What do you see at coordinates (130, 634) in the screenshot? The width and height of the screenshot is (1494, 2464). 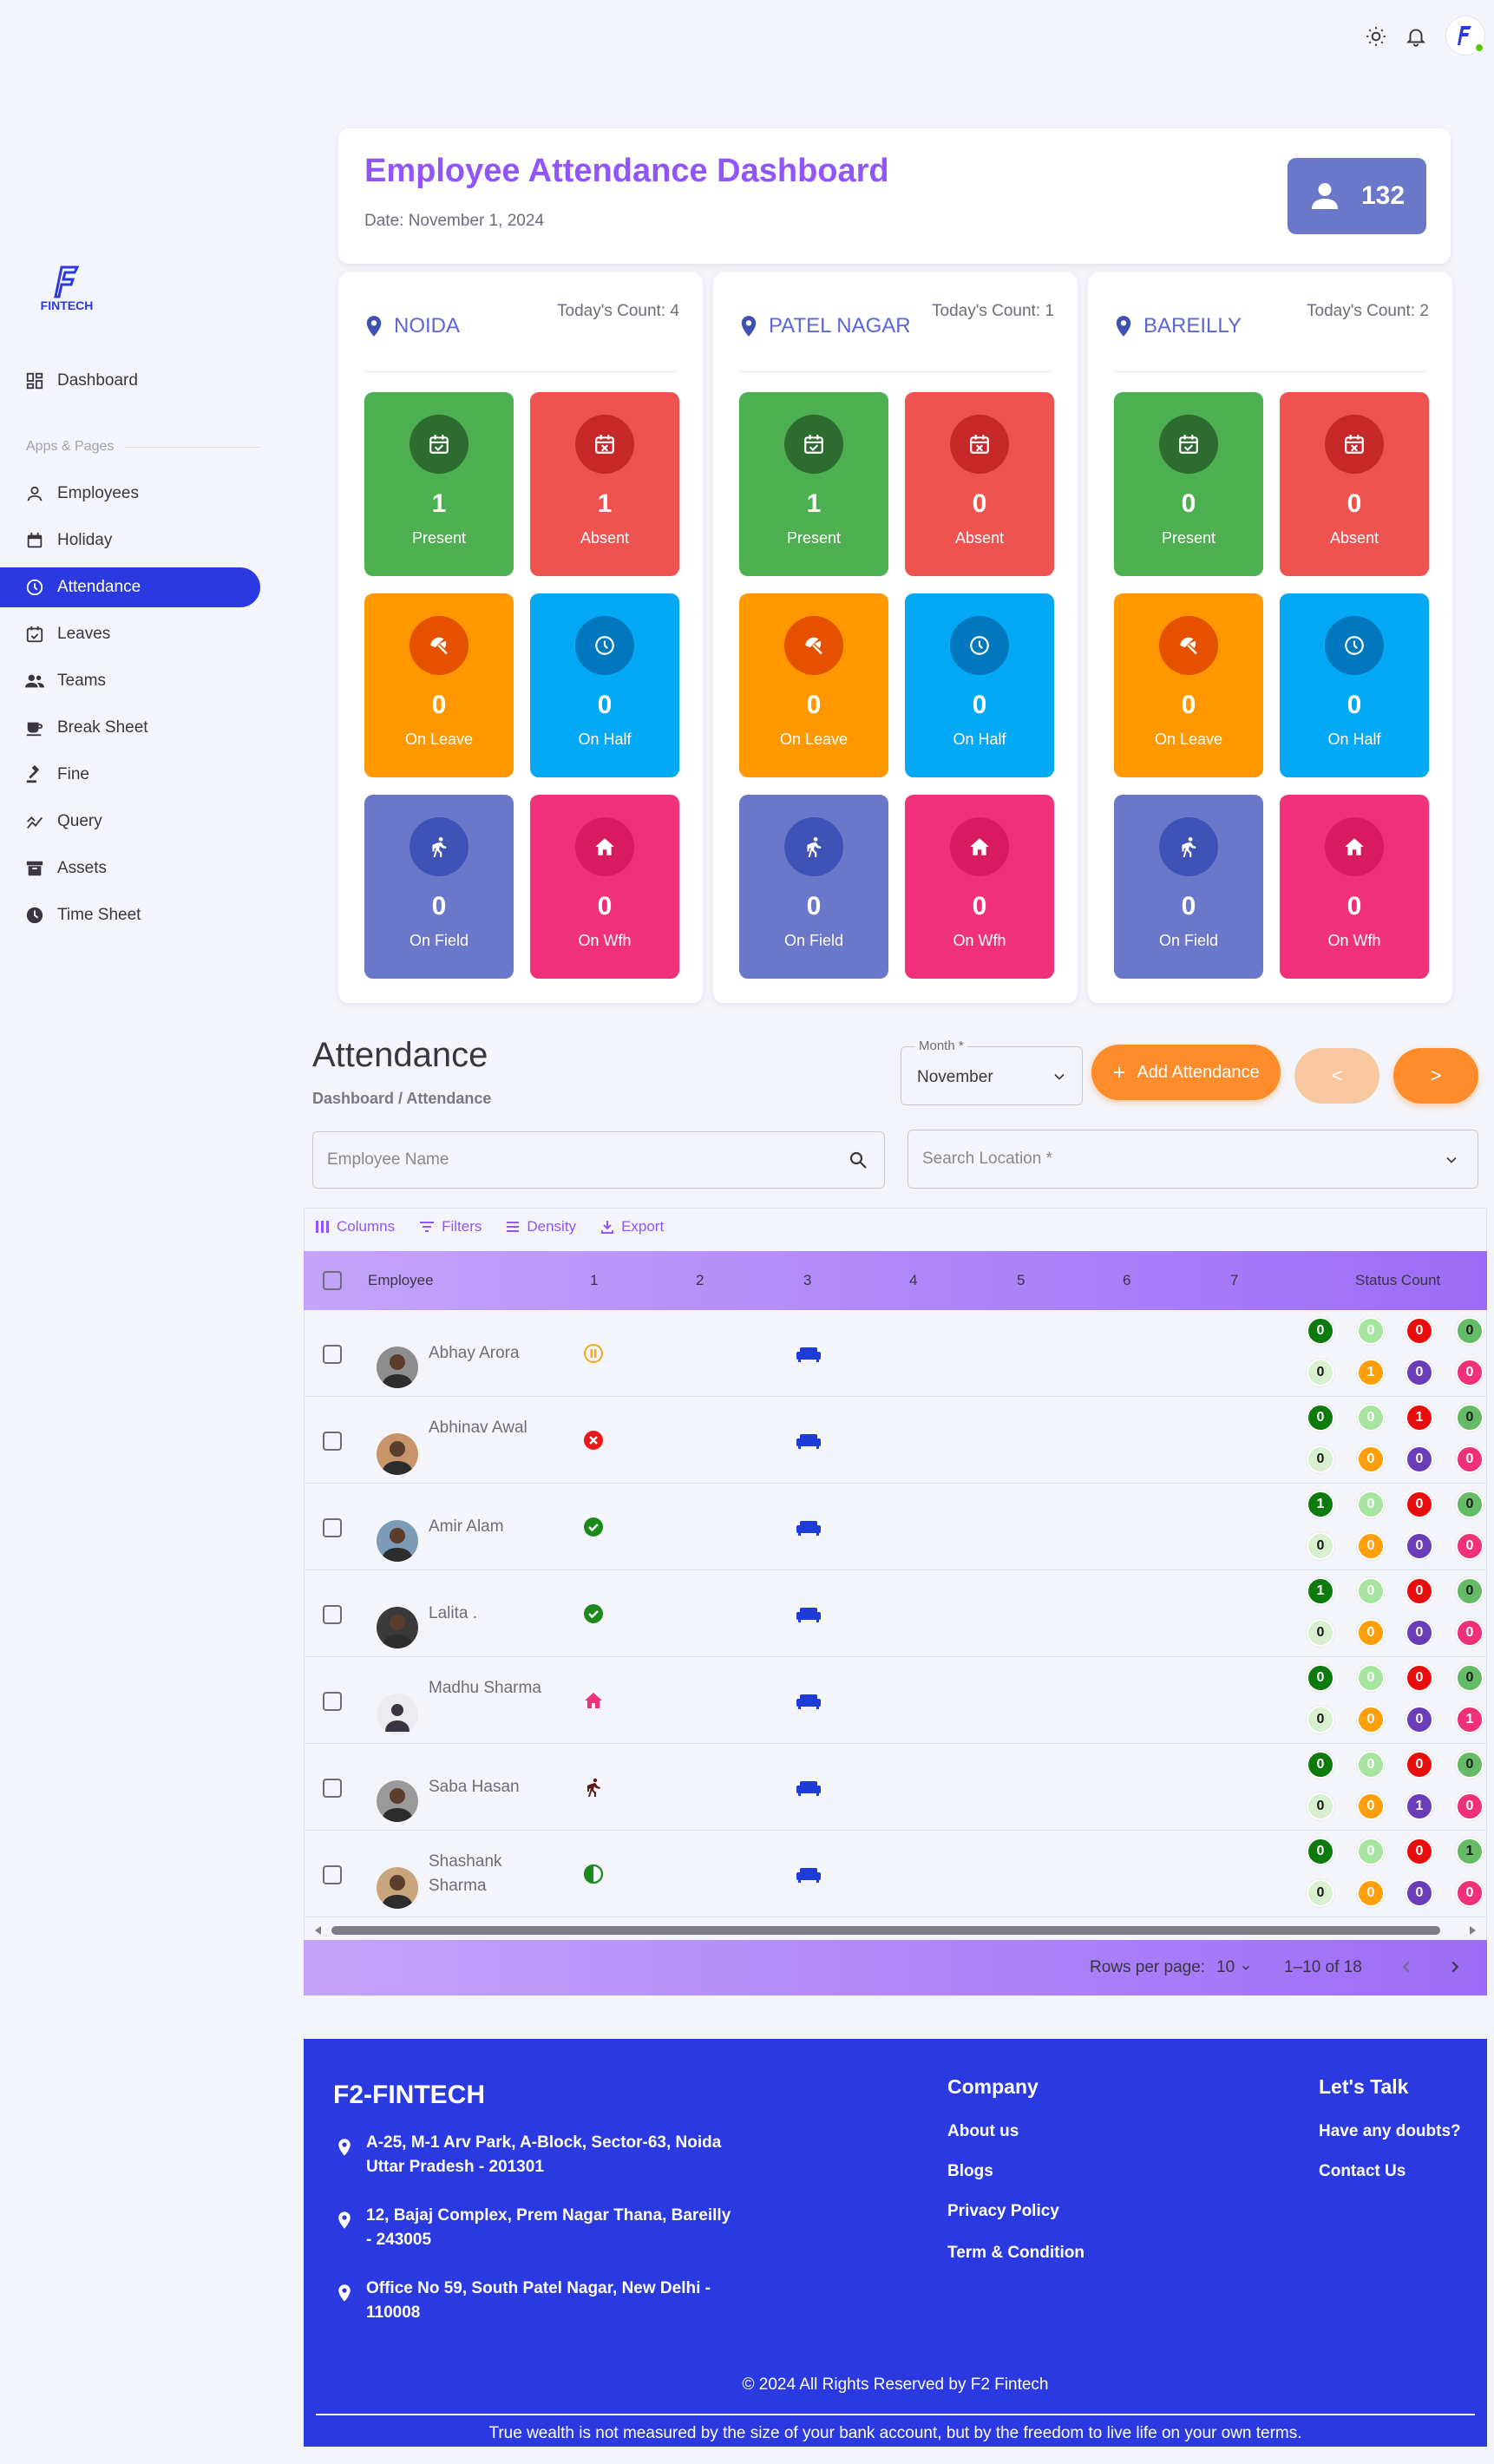 I see `sidebar-item-leaves: Leaves` at bounding box center [130, 634].